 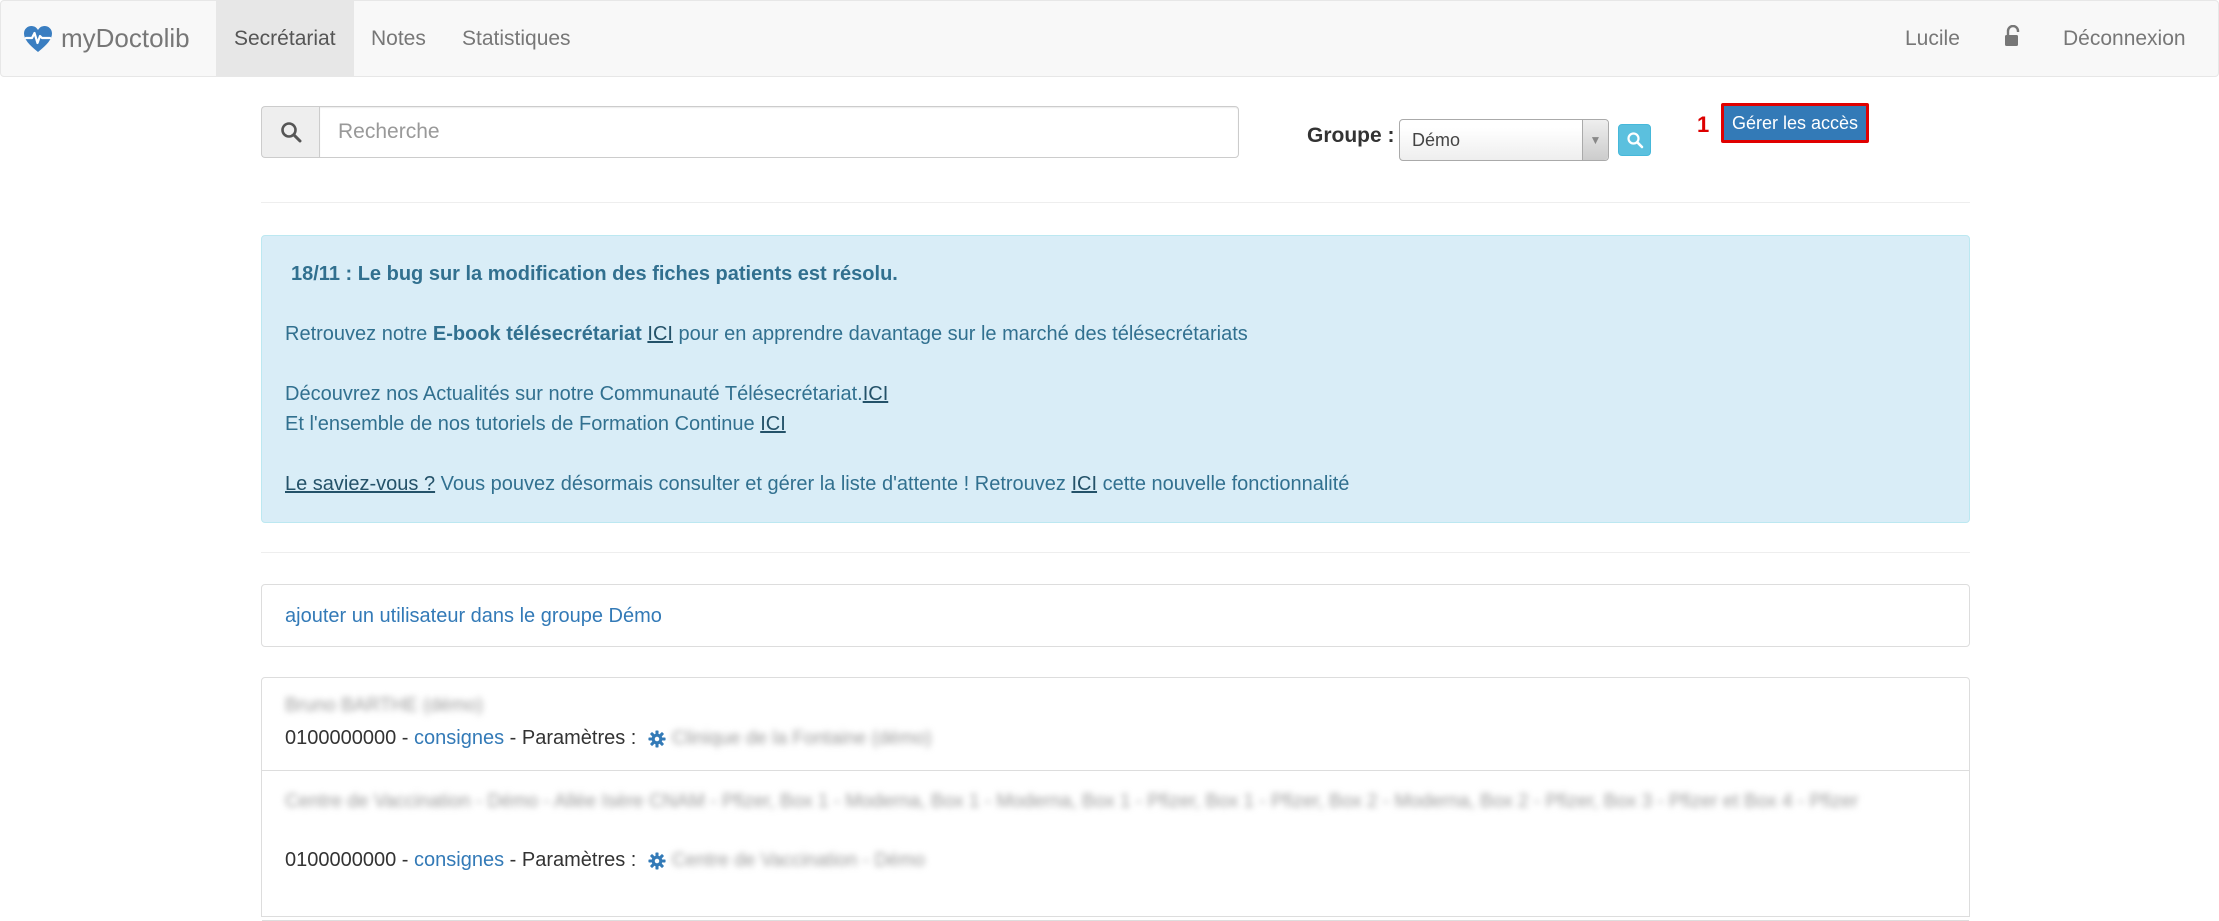 I want to click on unlock-icon, so click(x=2012, y=36).